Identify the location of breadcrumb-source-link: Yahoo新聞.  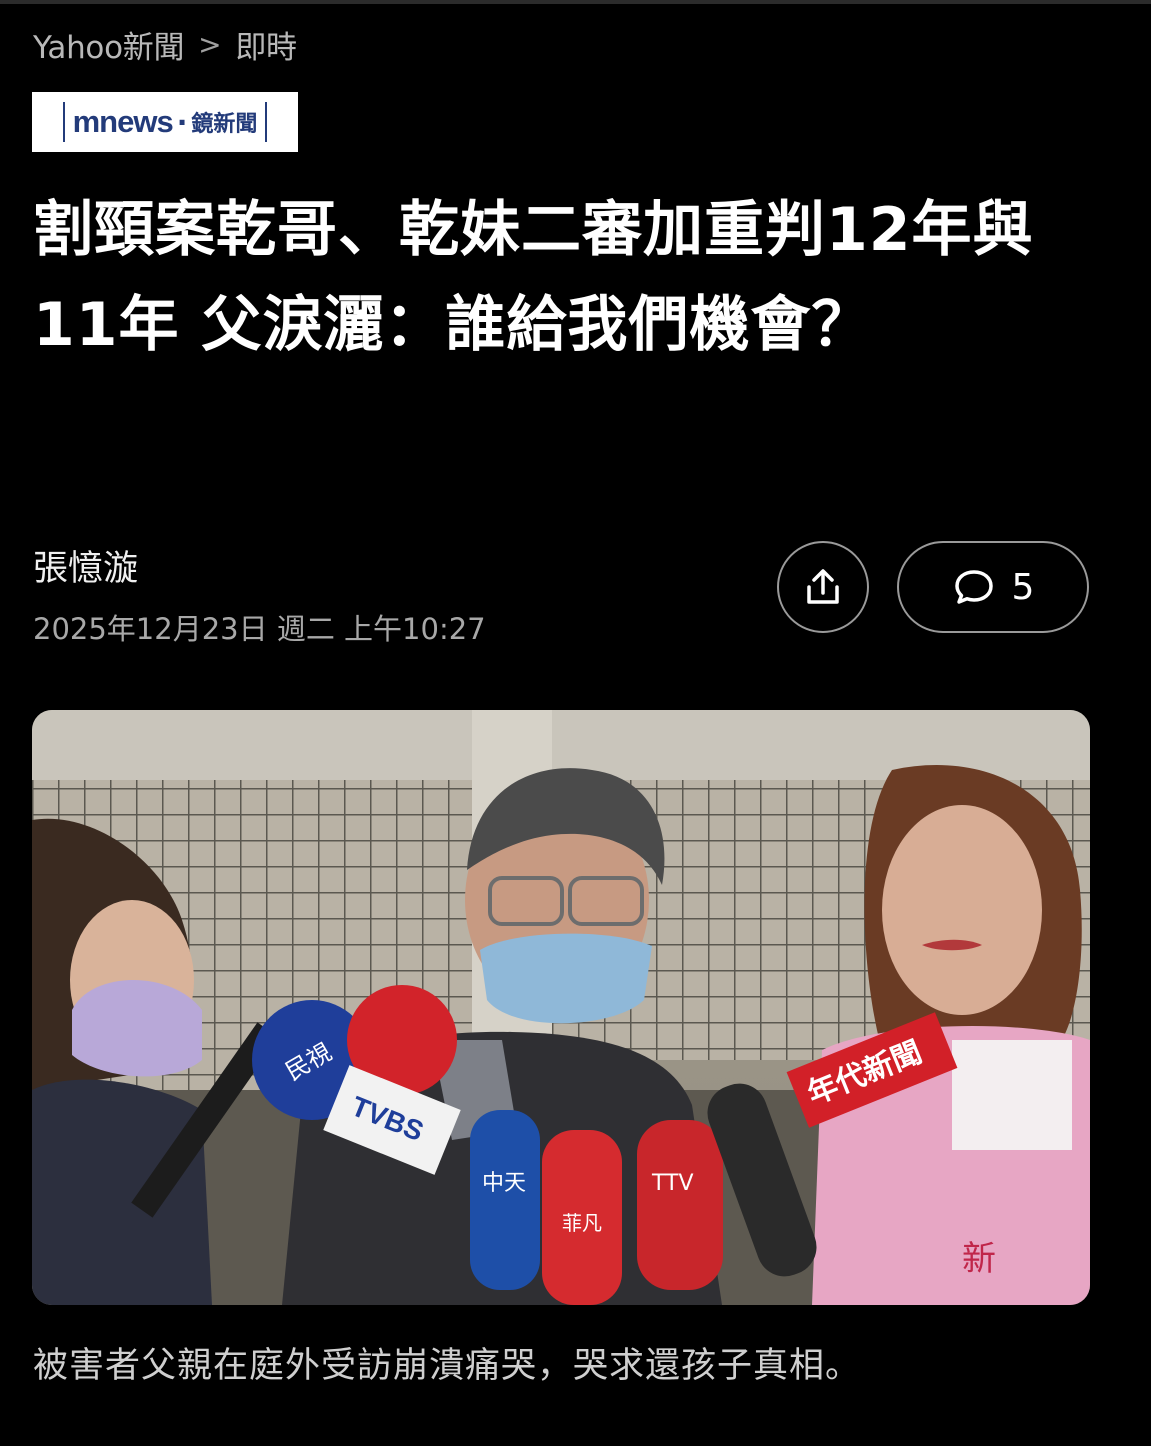
(108, 44).